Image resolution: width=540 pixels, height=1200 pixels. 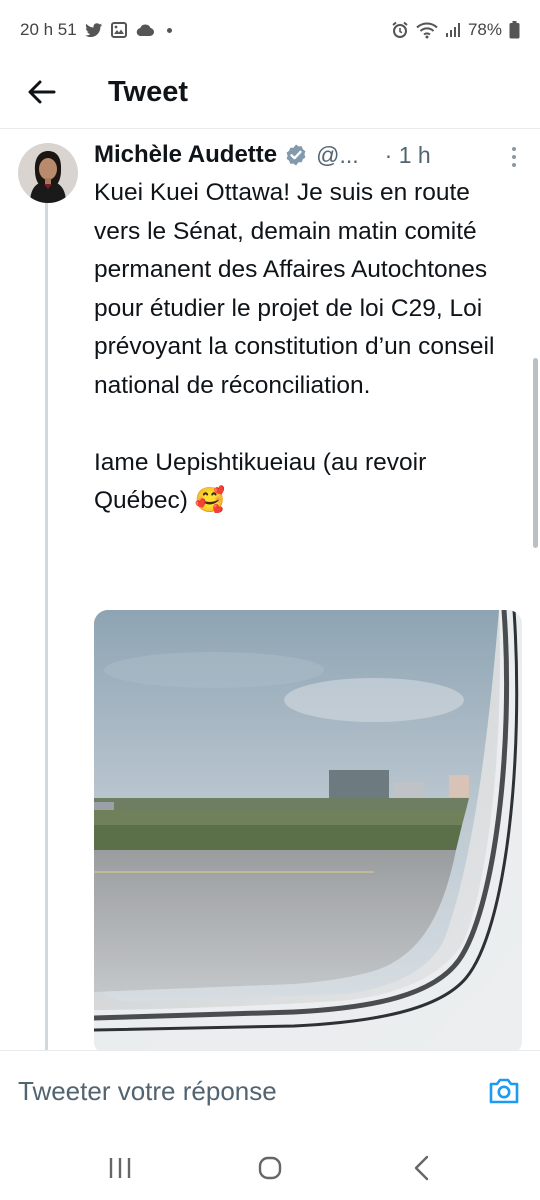 I want to click on alarm-icon, so click(x=400, y=30).